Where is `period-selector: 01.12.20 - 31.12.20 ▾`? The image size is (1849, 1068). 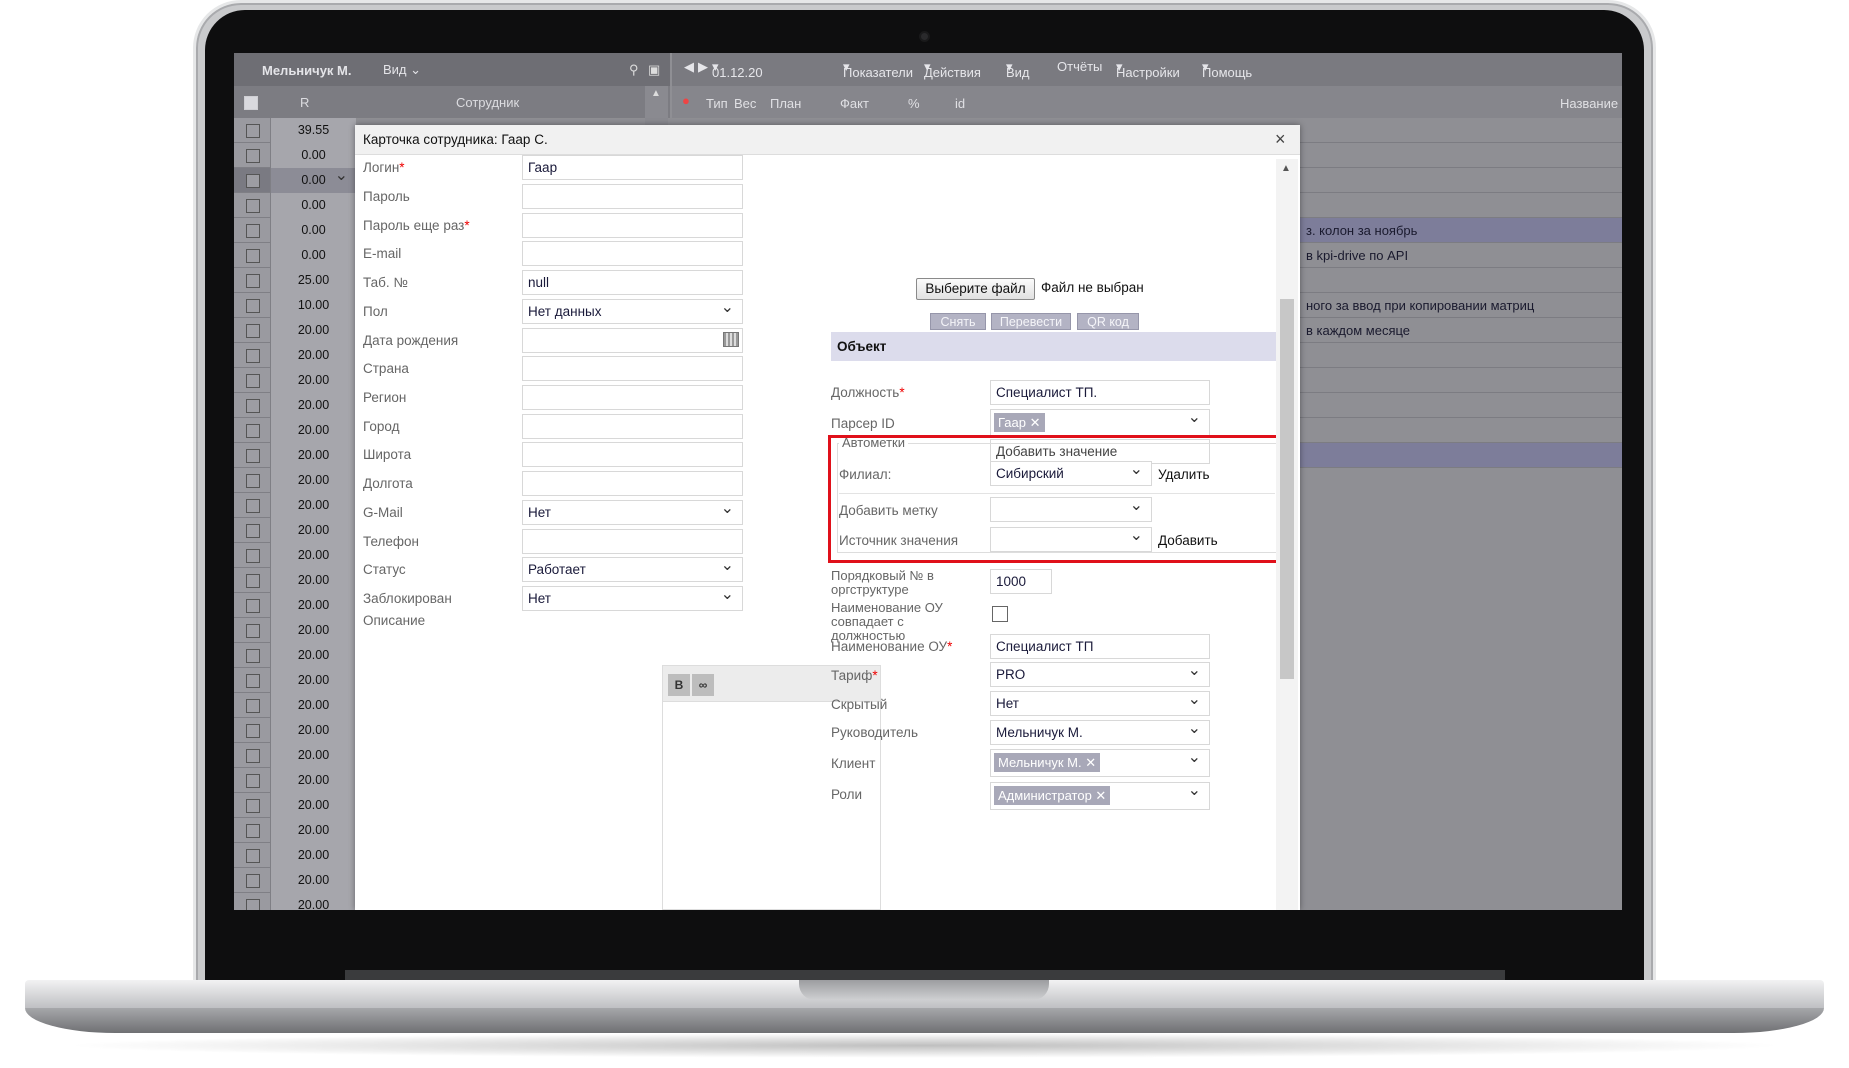
period-selector: 01.12.20 - 31.12.20 ▾ is located at coordinates (737, 84).